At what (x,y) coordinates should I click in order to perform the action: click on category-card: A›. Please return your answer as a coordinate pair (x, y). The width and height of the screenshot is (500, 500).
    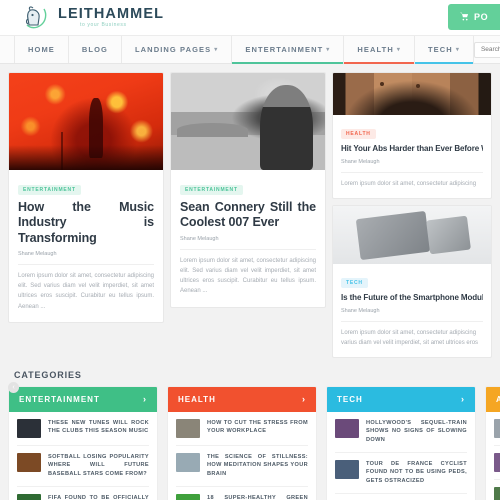
    Looking at the image, I should click on (492, 442).